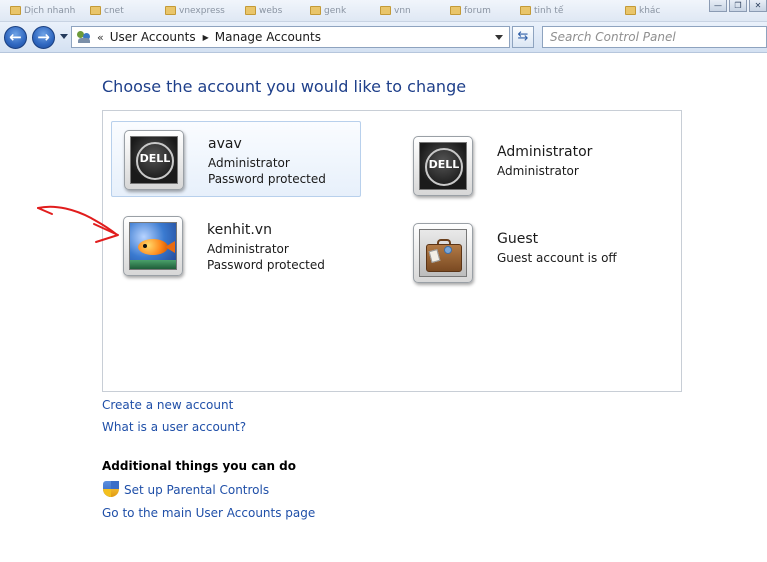 The image size is (767, 562). What do you see at coordinates (84, 37) in the screenshot?
I see `user-accounts-icon` at bounding box center [84, 37].